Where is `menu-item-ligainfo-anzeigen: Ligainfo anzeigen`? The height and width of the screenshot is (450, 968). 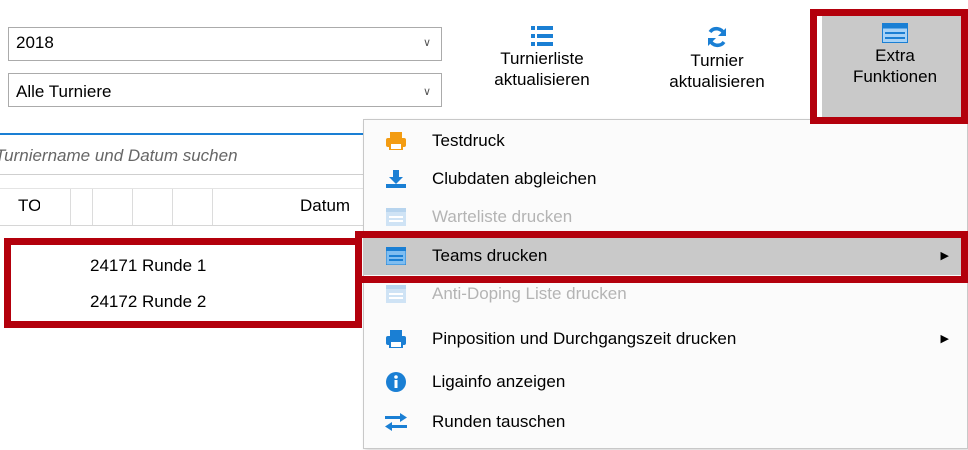 menu-item-ligainfo-anzeigen: Ligainfo anzeigen is located at coordinates (666, 382).